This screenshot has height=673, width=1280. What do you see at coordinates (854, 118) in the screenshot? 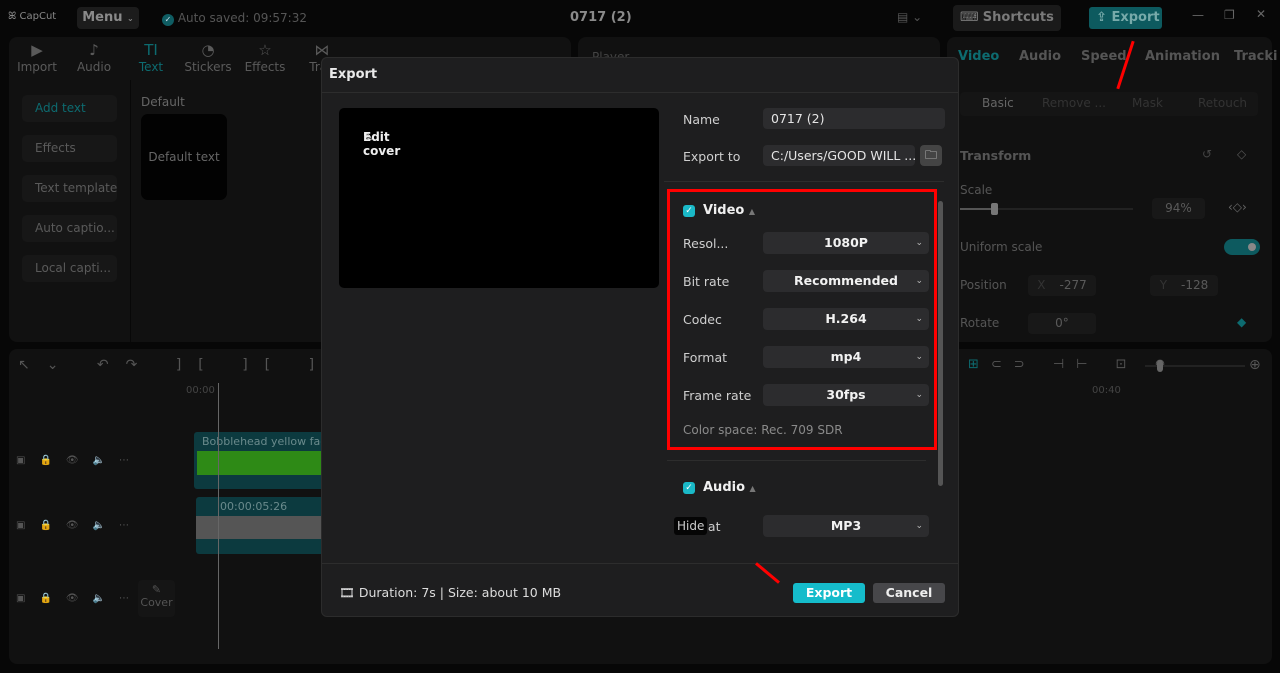
I see `name-input: 0717 (2)` at bounding box center [854, 118].